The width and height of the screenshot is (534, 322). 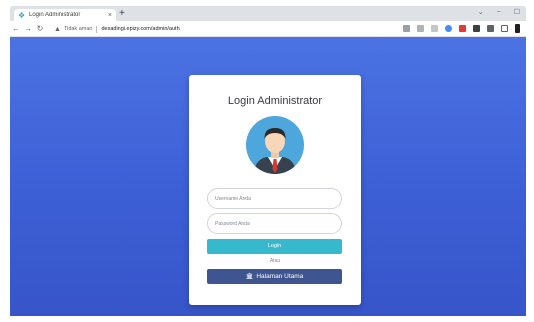 I want to click on login-button: Login, so click(x=274, y=246).